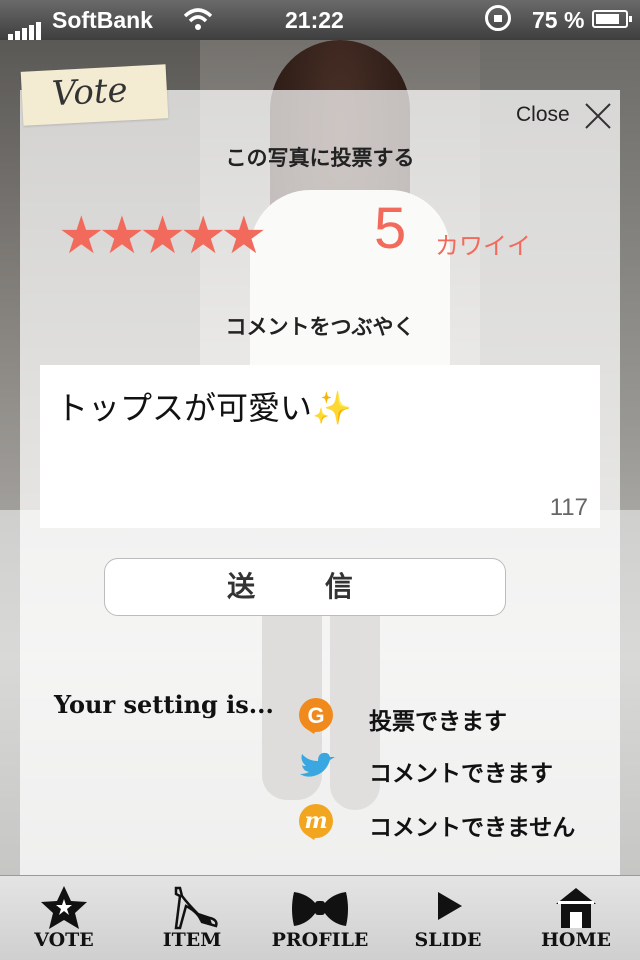 Image resolution: width=640 pixels, height=960 pixels. Describe the element at coordinates (472, 828) in the screenshot. I see `service-status: コメントできません` at that location.